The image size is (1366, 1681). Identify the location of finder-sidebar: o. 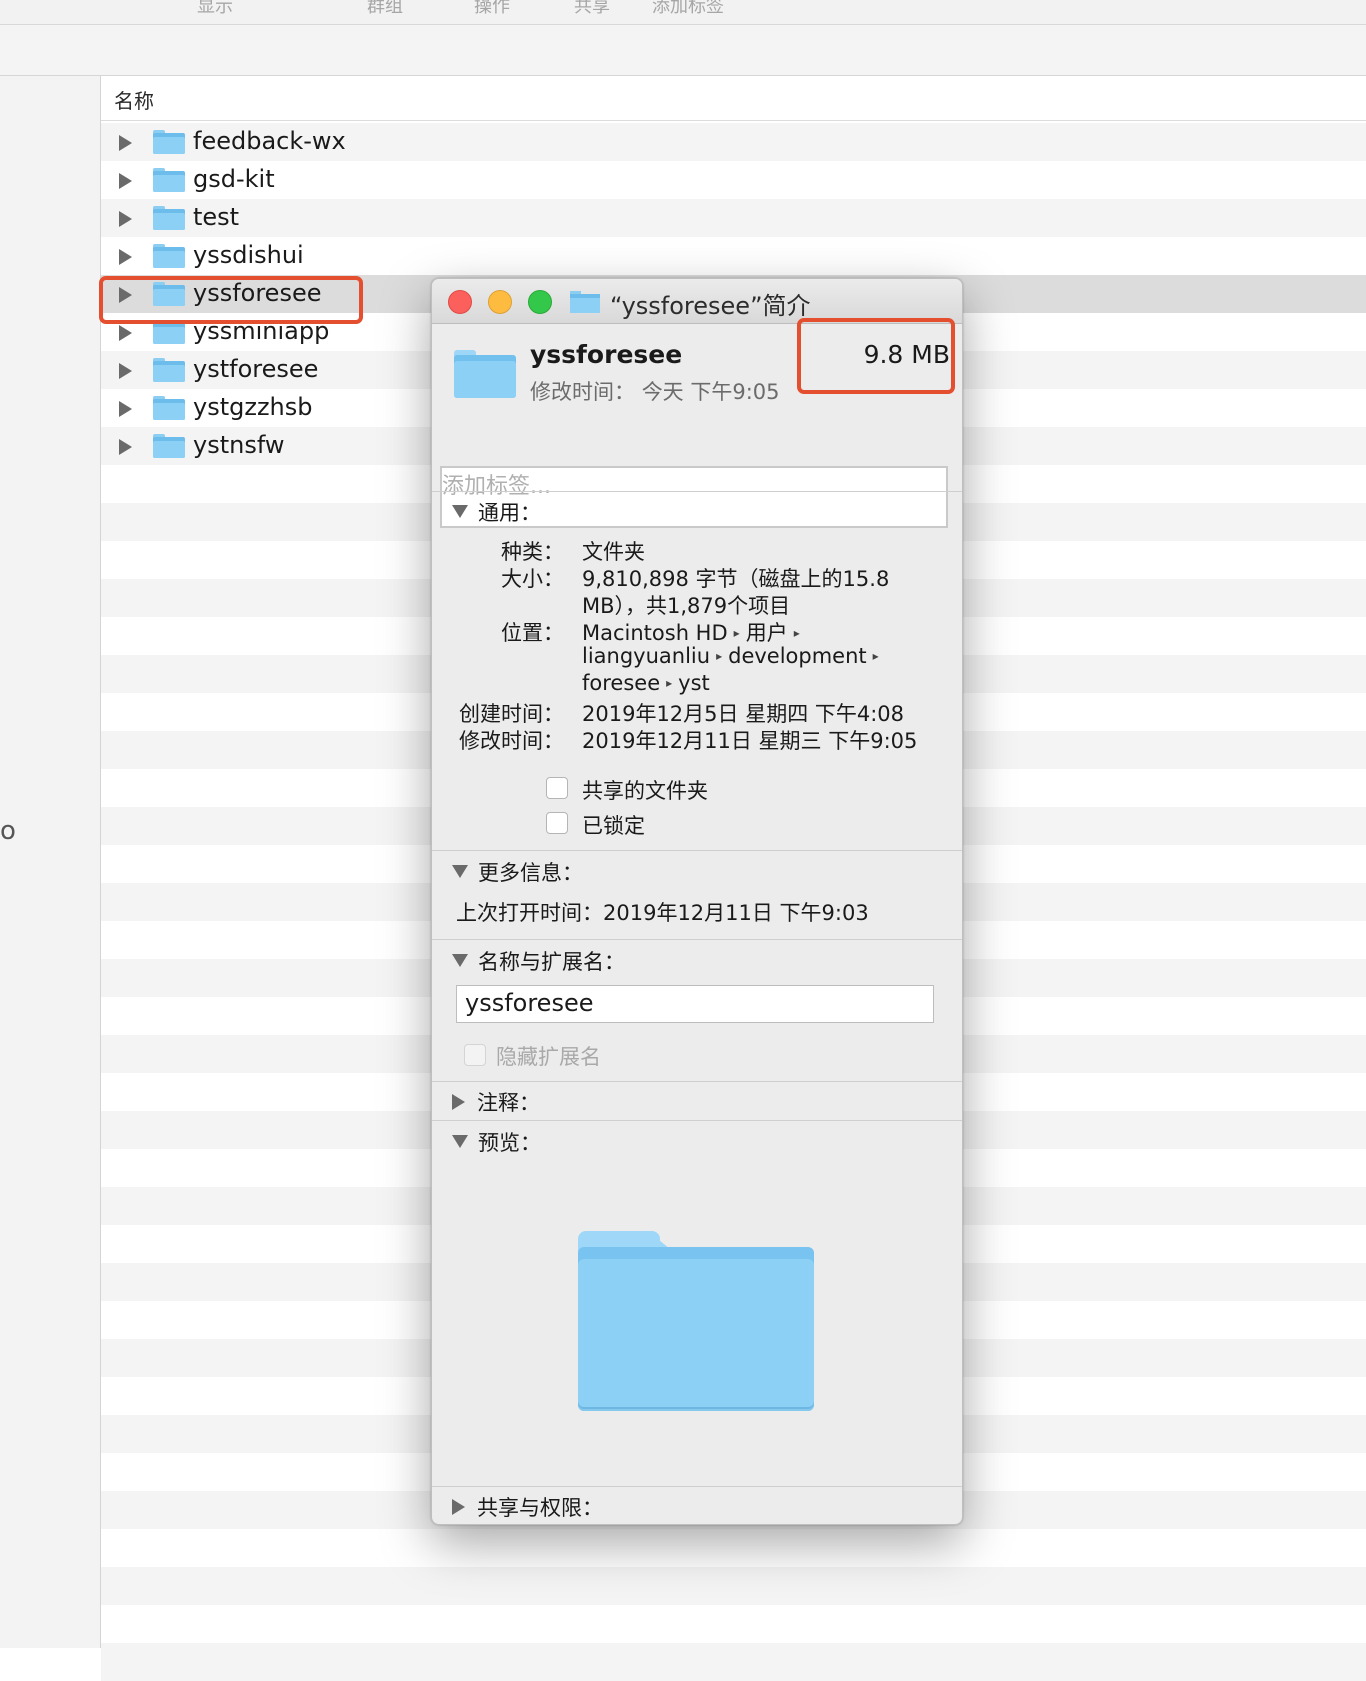
(50, 862).